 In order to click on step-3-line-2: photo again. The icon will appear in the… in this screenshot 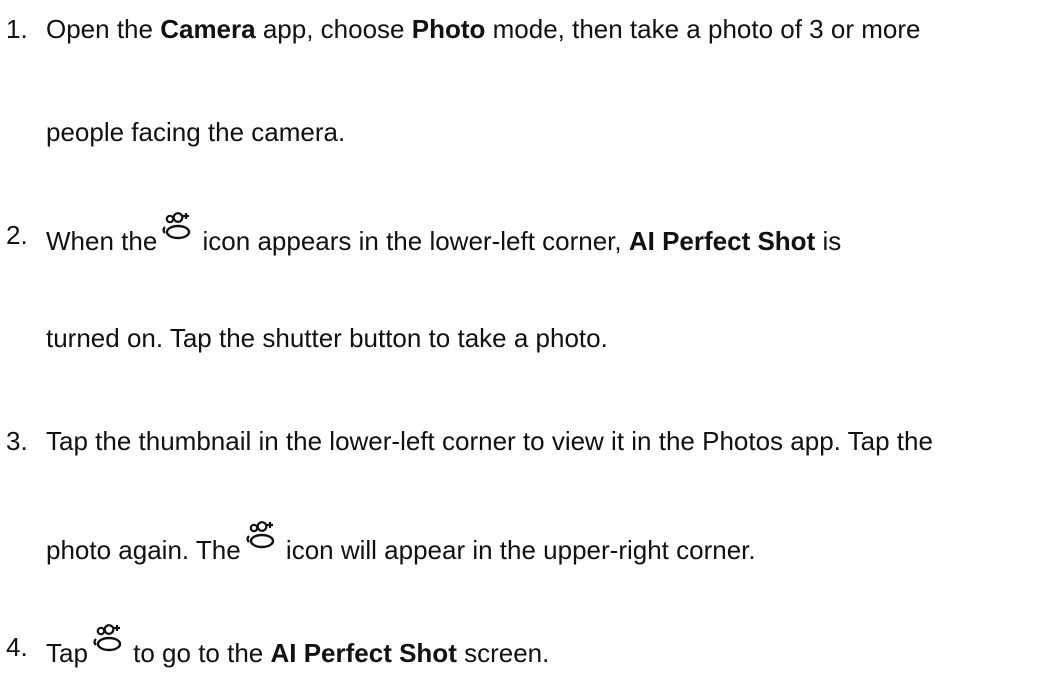, I will do `click(401, 543)`.